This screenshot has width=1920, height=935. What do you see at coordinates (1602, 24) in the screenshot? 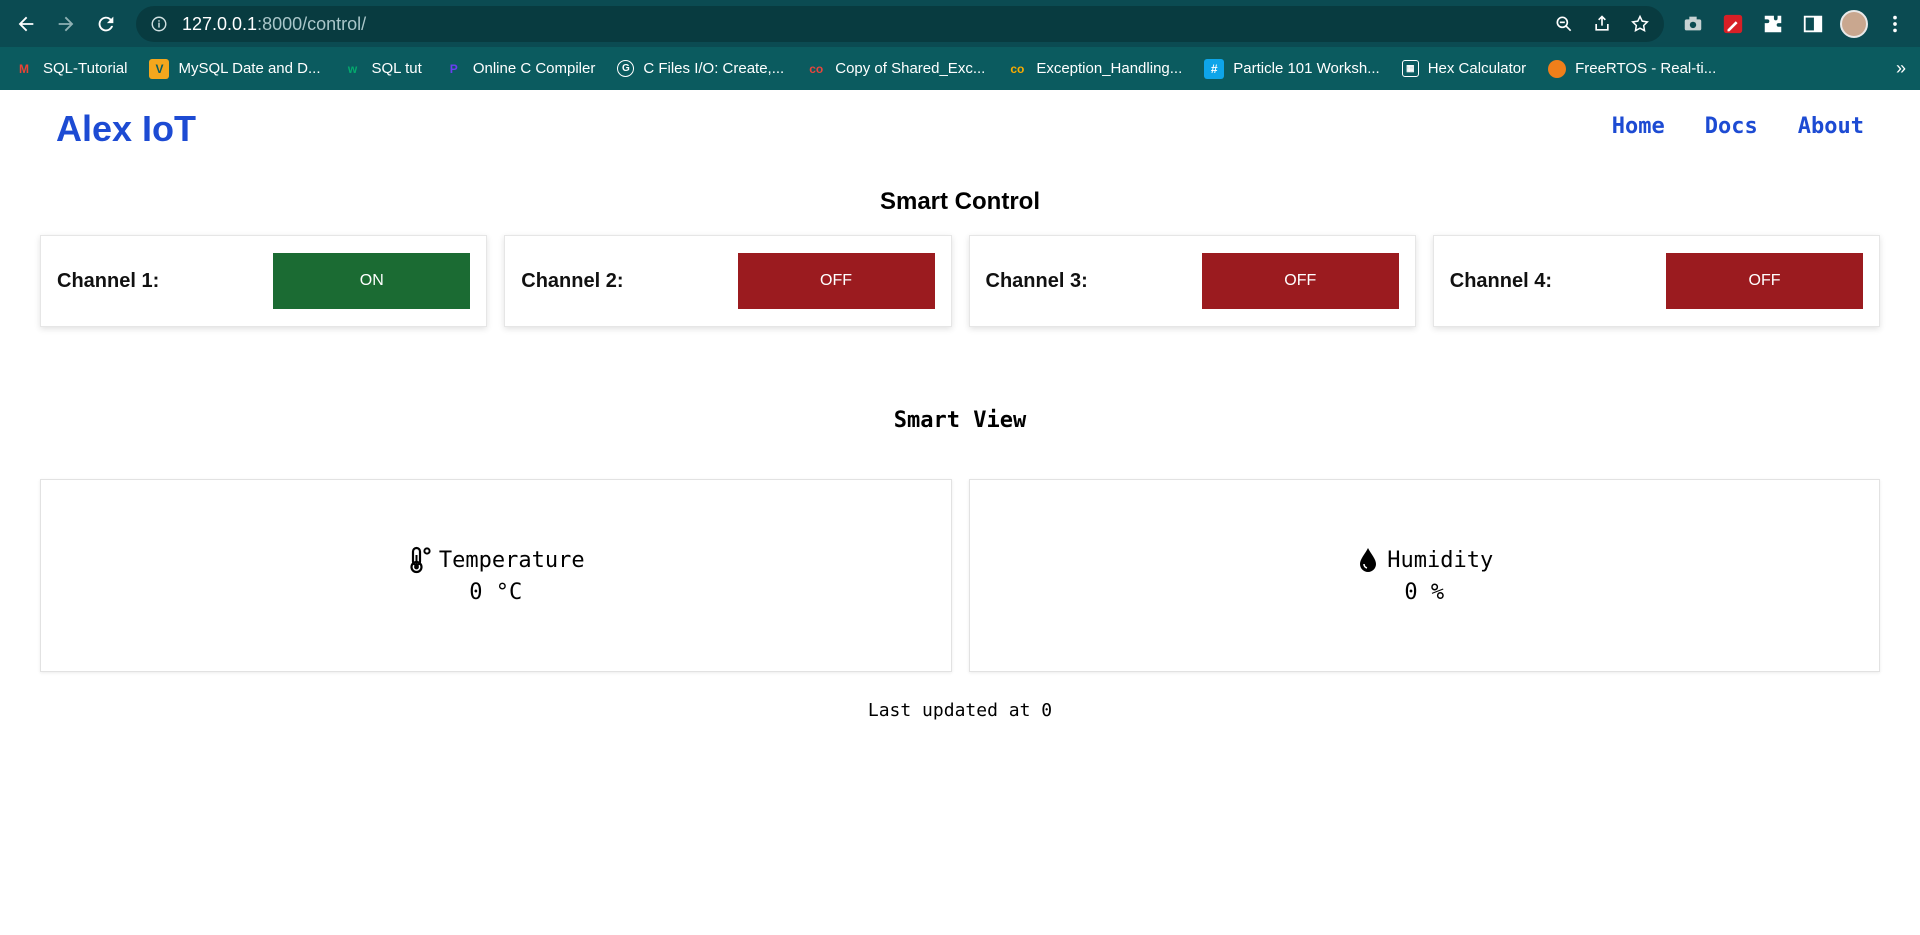
I see `share-icon` at bounding box center [1602, 24].